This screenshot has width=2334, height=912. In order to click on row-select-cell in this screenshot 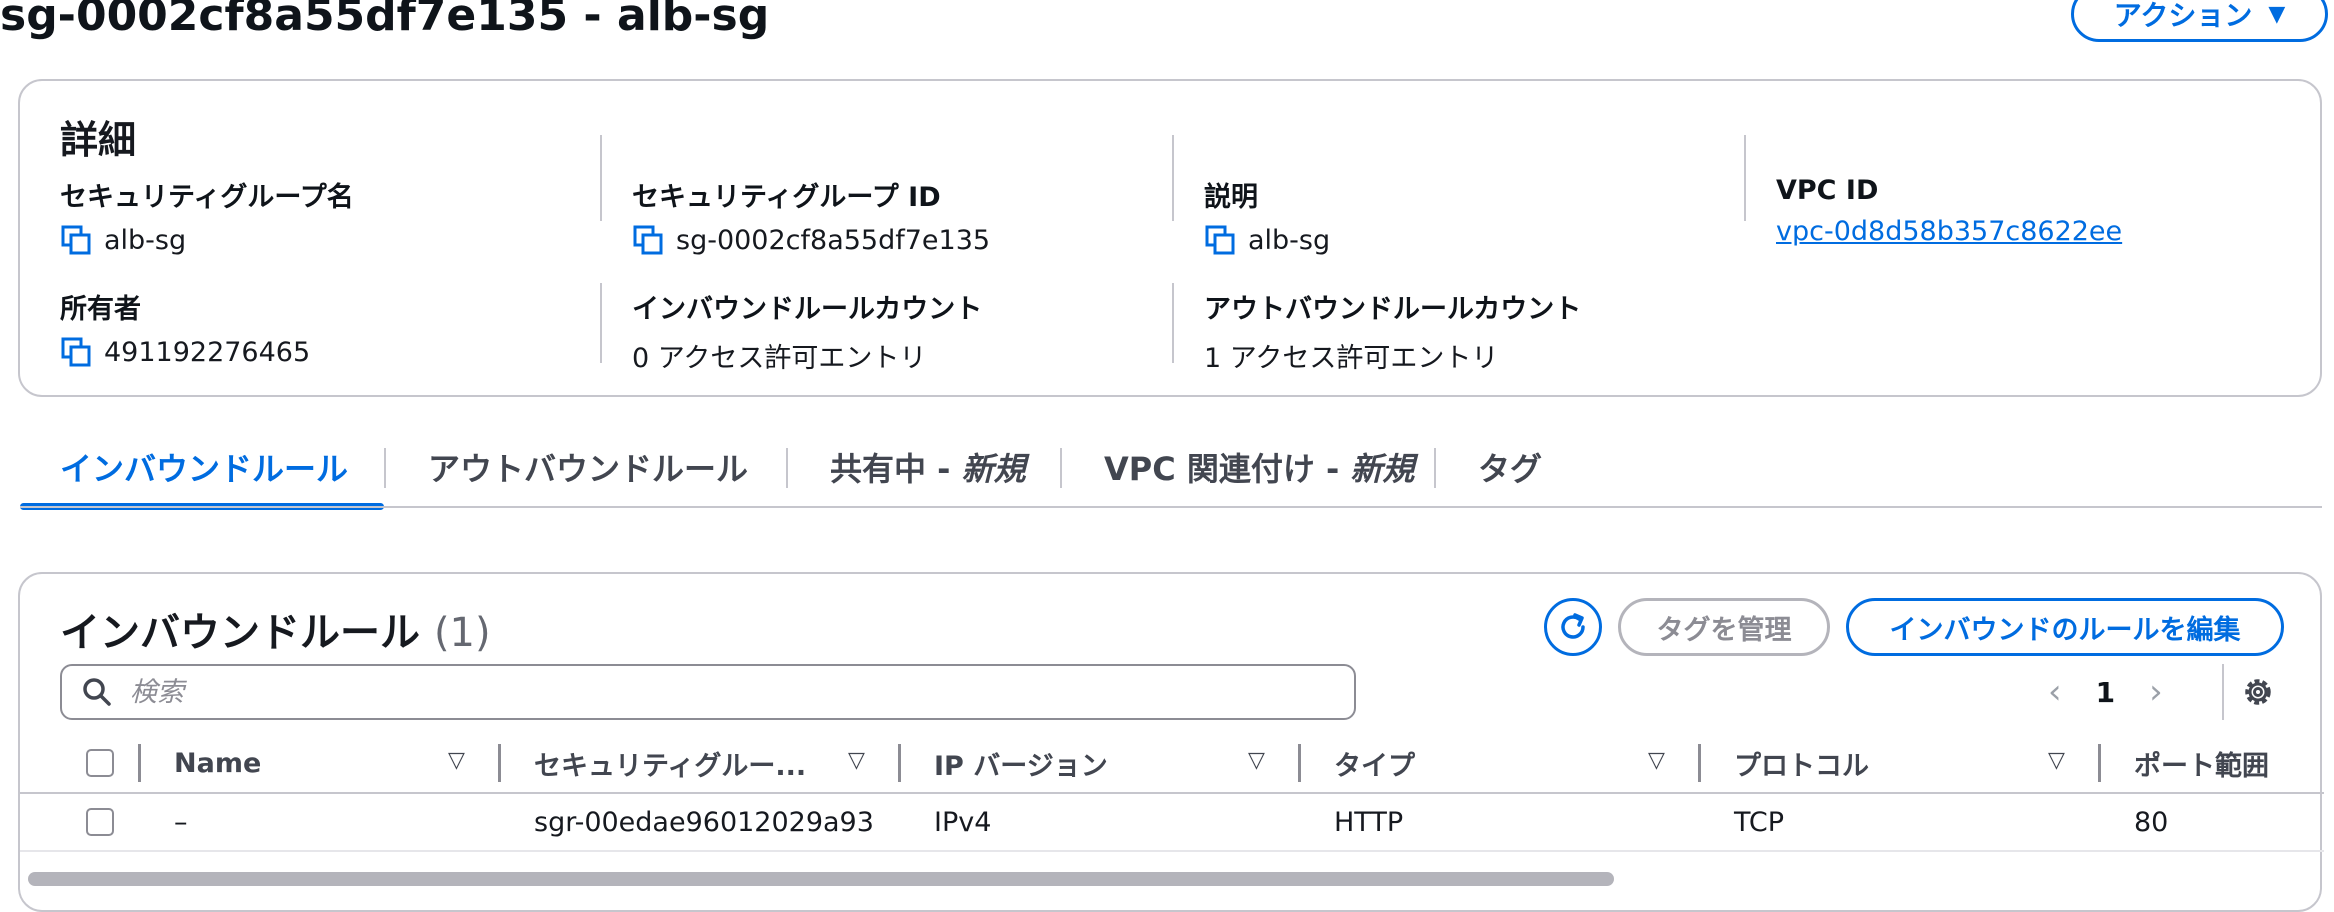, I will do `click(100, 822)`.